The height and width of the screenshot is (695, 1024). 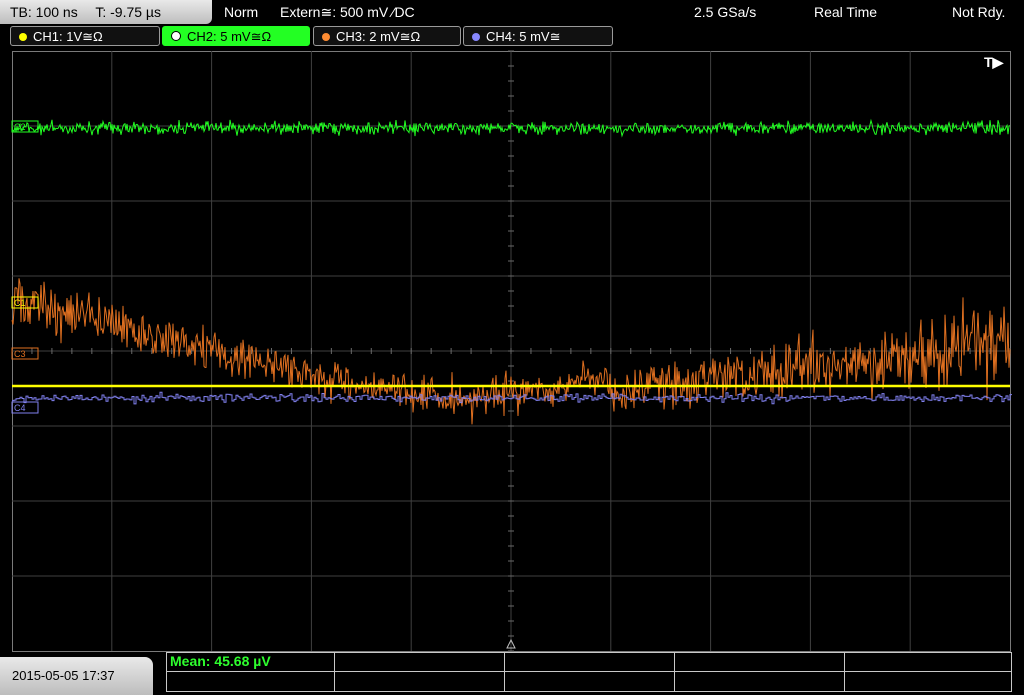 I want to click on channel-4-marker: C4, so click(x=25, y=407).